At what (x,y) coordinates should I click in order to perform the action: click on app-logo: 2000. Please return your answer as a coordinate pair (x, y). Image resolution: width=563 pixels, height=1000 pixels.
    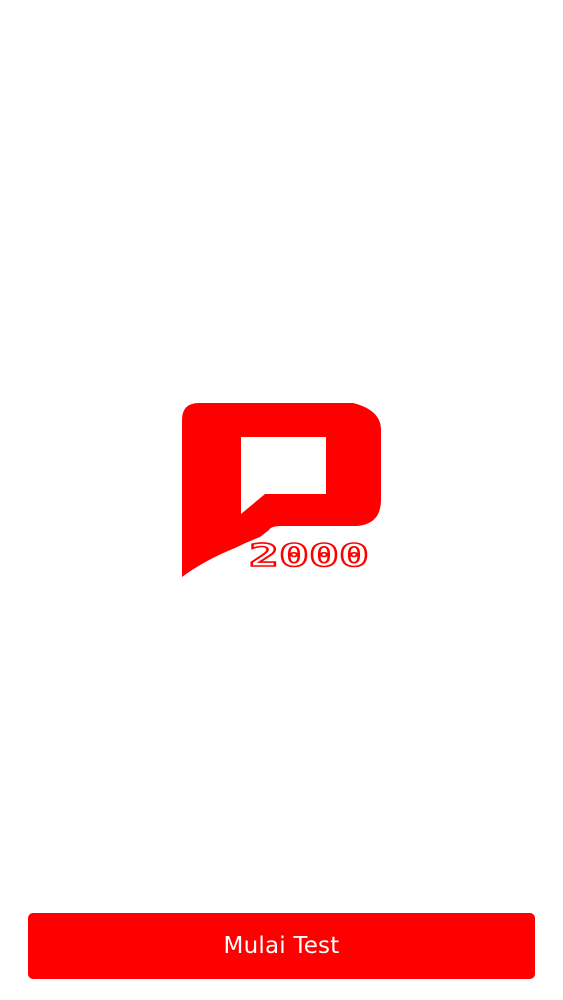
    Looking at the image, I should click on (281, 490).